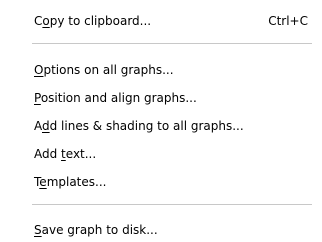 The width and height of the screenshot is (322, 242). Describe the element at coordinates (173, 21) in the screenshot. I see `menu-item-copy-to-clipboard: Copy to clipboard... Ctrl+C` at that location.